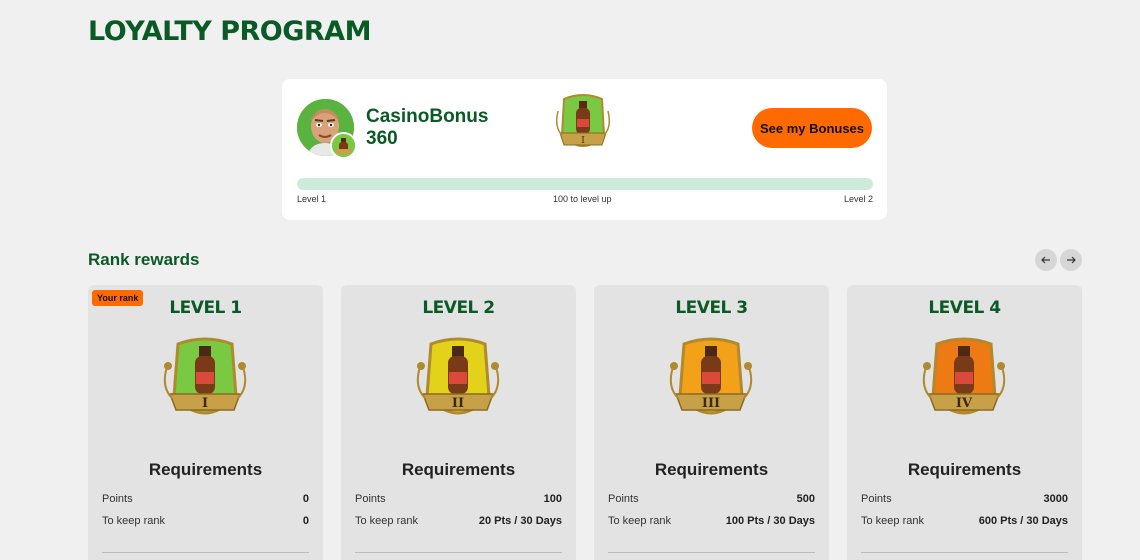 Image resolution: width=1140 pixels, height=560 pixels. What do you see at coordinates (1023, 521) in the screenshot?
I see `keep-rank-value: 600 Pts / 30 Days` at bounding box center [1023, 521].